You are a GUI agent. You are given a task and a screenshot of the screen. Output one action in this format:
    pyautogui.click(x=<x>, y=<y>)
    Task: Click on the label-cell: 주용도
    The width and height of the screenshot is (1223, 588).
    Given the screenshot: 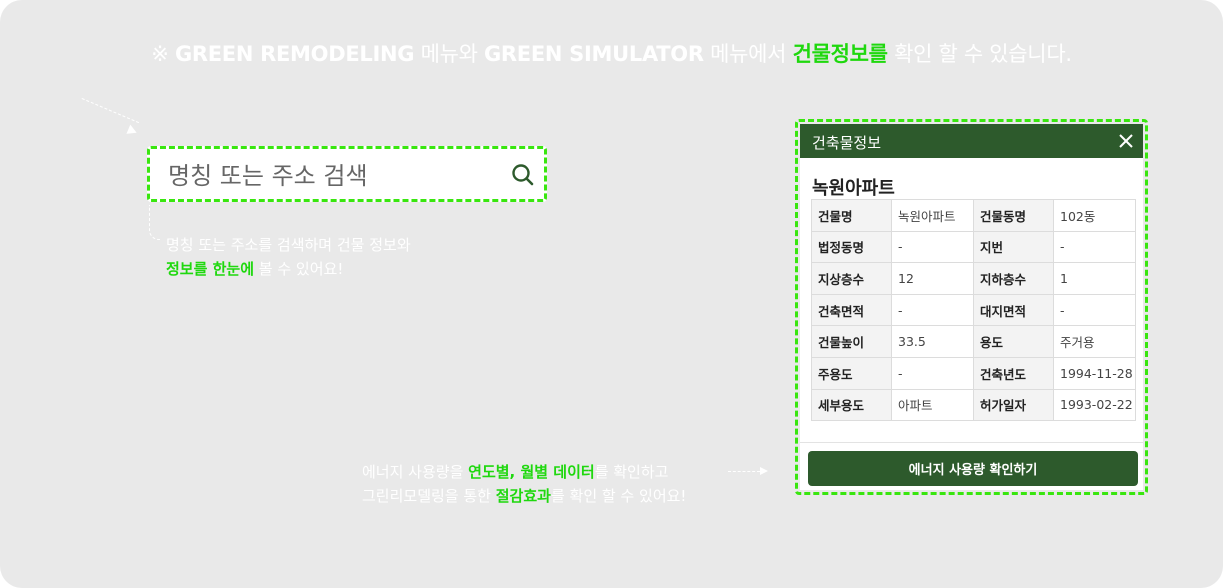 What is the action you would take?
    pyautogui.click(x=851, y=373)
    